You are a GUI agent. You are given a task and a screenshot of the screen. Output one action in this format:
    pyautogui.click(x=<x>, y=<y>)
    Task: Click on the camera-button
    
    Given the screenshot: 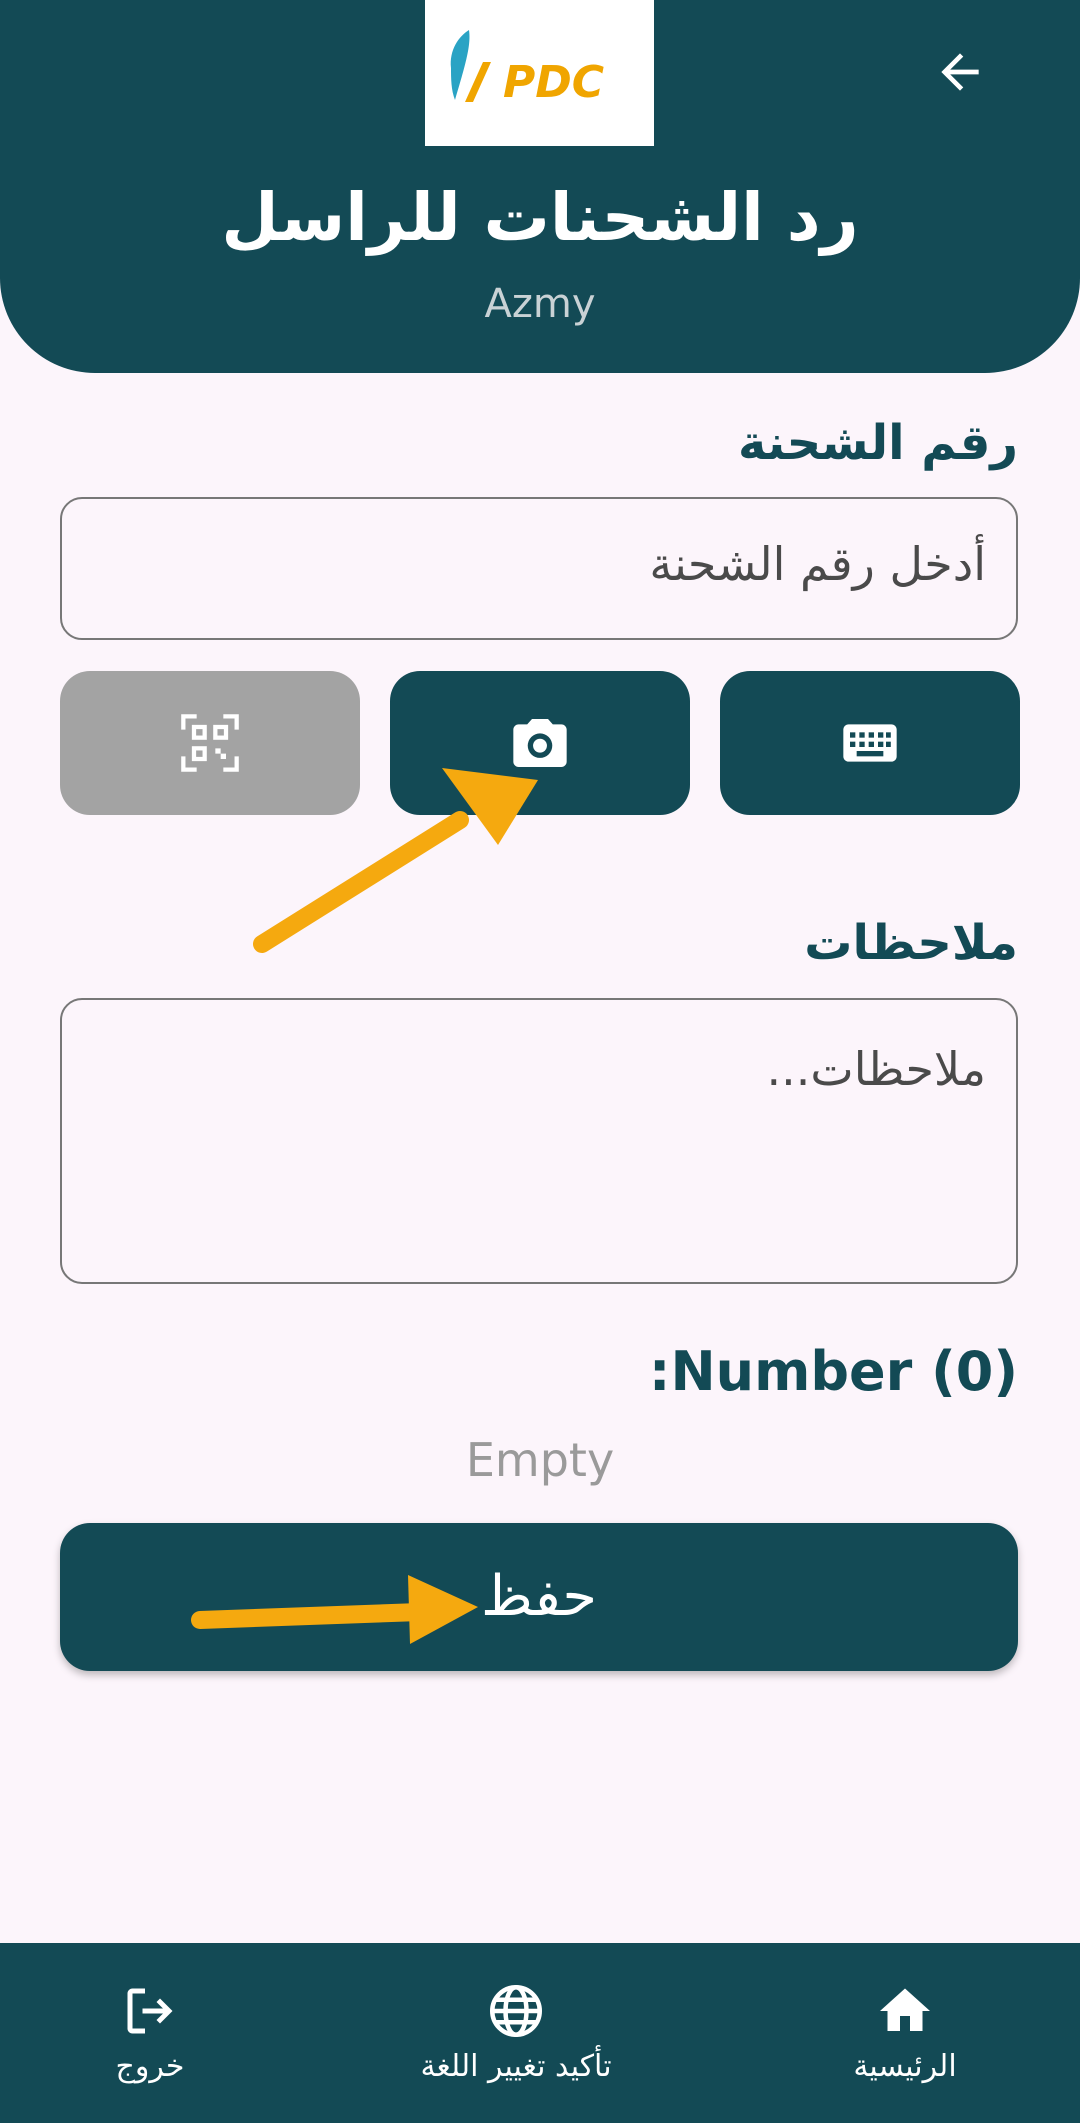 What is the action you would take?
    pyautogui.click(x=540, y=743)
    